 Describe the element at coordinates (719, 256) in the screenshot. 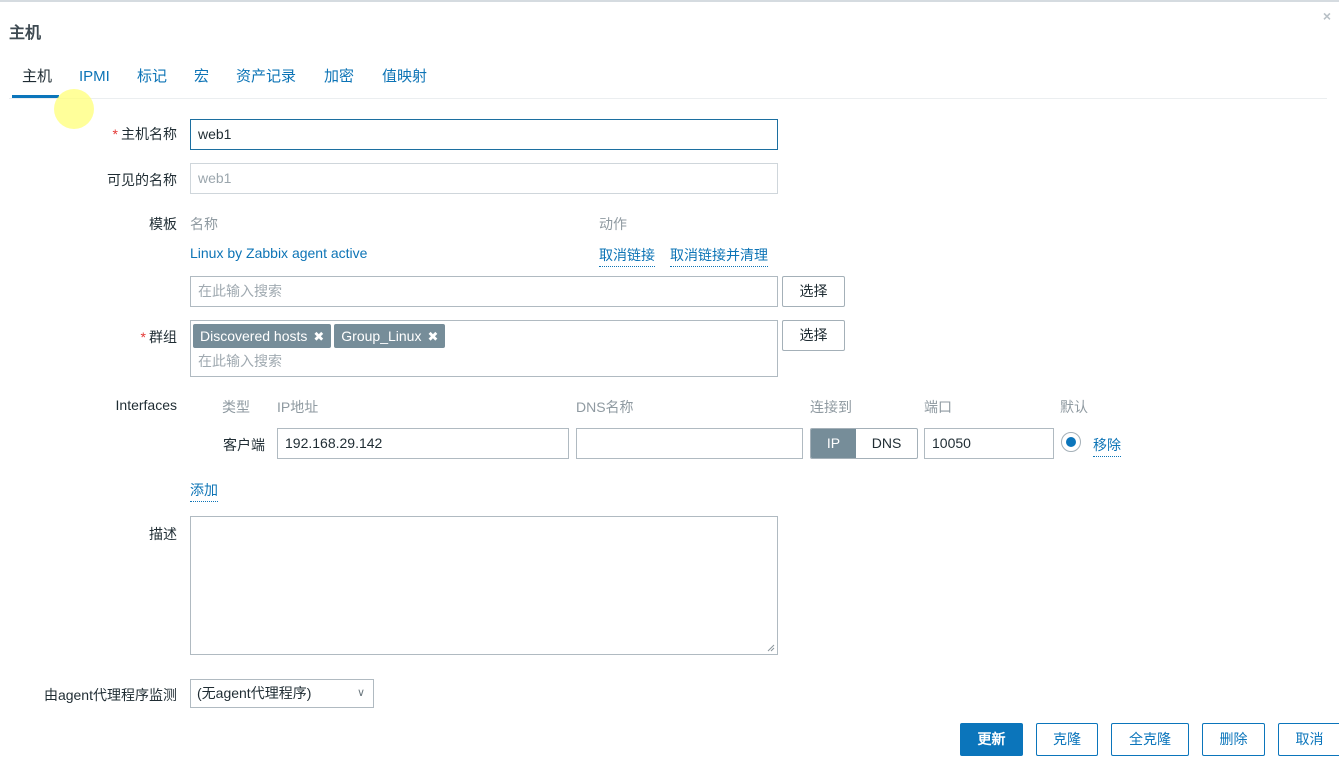

I see `unlink-and-clear-button: 取消链接并清理` at that location.